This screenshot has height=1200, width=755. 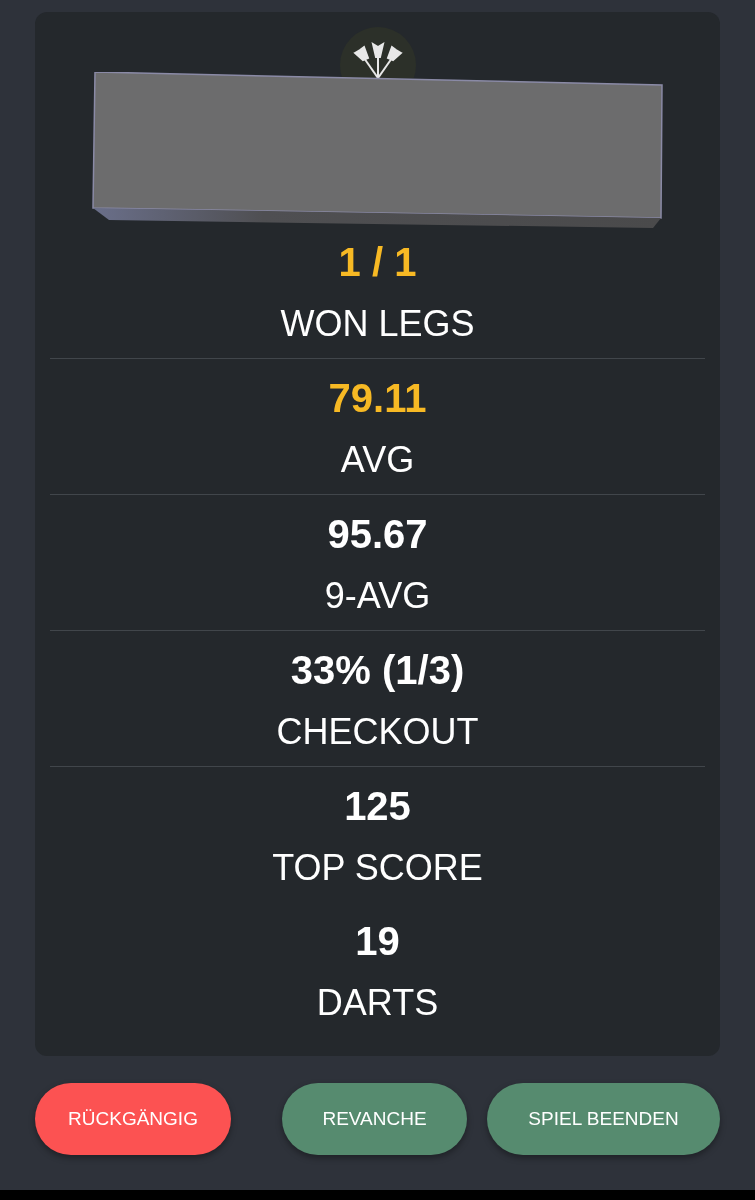 I want to click on stat-value: 33% (1/3), so click(x=377, y=670).